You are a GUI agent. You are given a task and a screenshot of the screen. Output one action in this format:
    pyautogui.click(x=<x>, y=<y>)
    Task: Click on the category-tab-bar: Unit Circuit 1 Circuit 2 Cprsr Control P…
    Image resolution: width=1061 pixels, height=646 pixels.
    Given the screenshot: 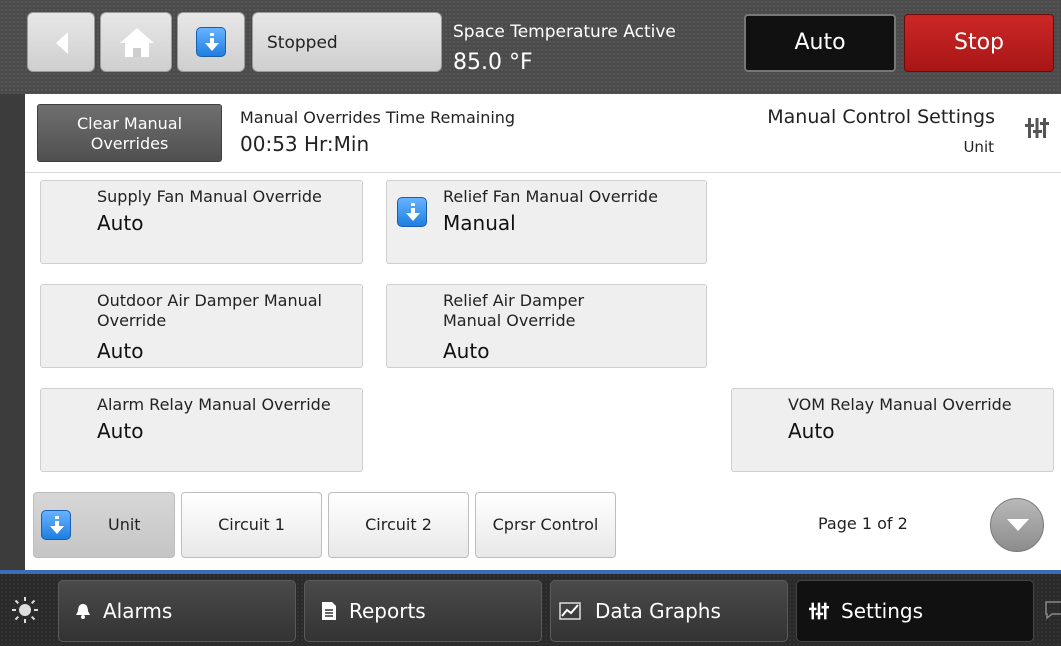 What is the action you would take?
    pyautogui.click(x=543, y=531)
    